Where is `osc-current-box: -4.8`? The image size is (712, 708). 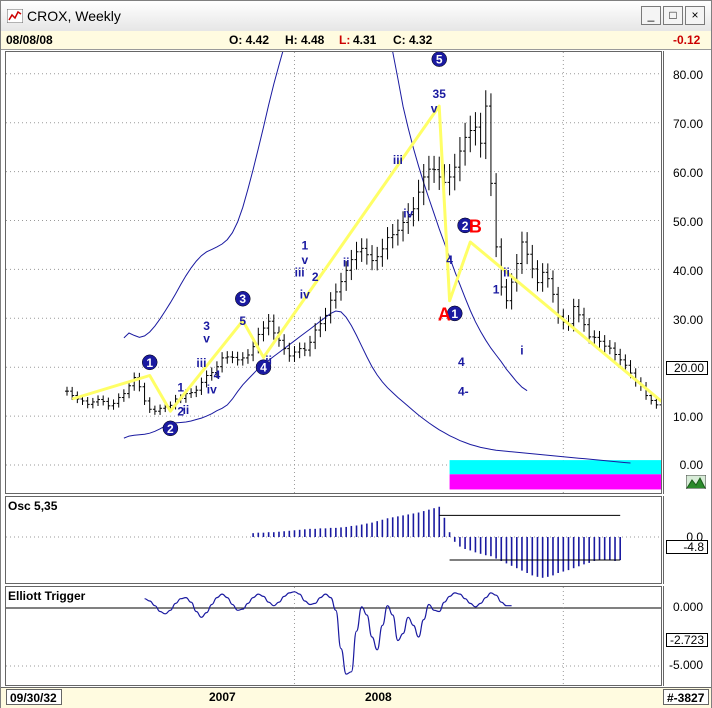 osc-current-box: -4.8 is located at coordinates (687, 547).